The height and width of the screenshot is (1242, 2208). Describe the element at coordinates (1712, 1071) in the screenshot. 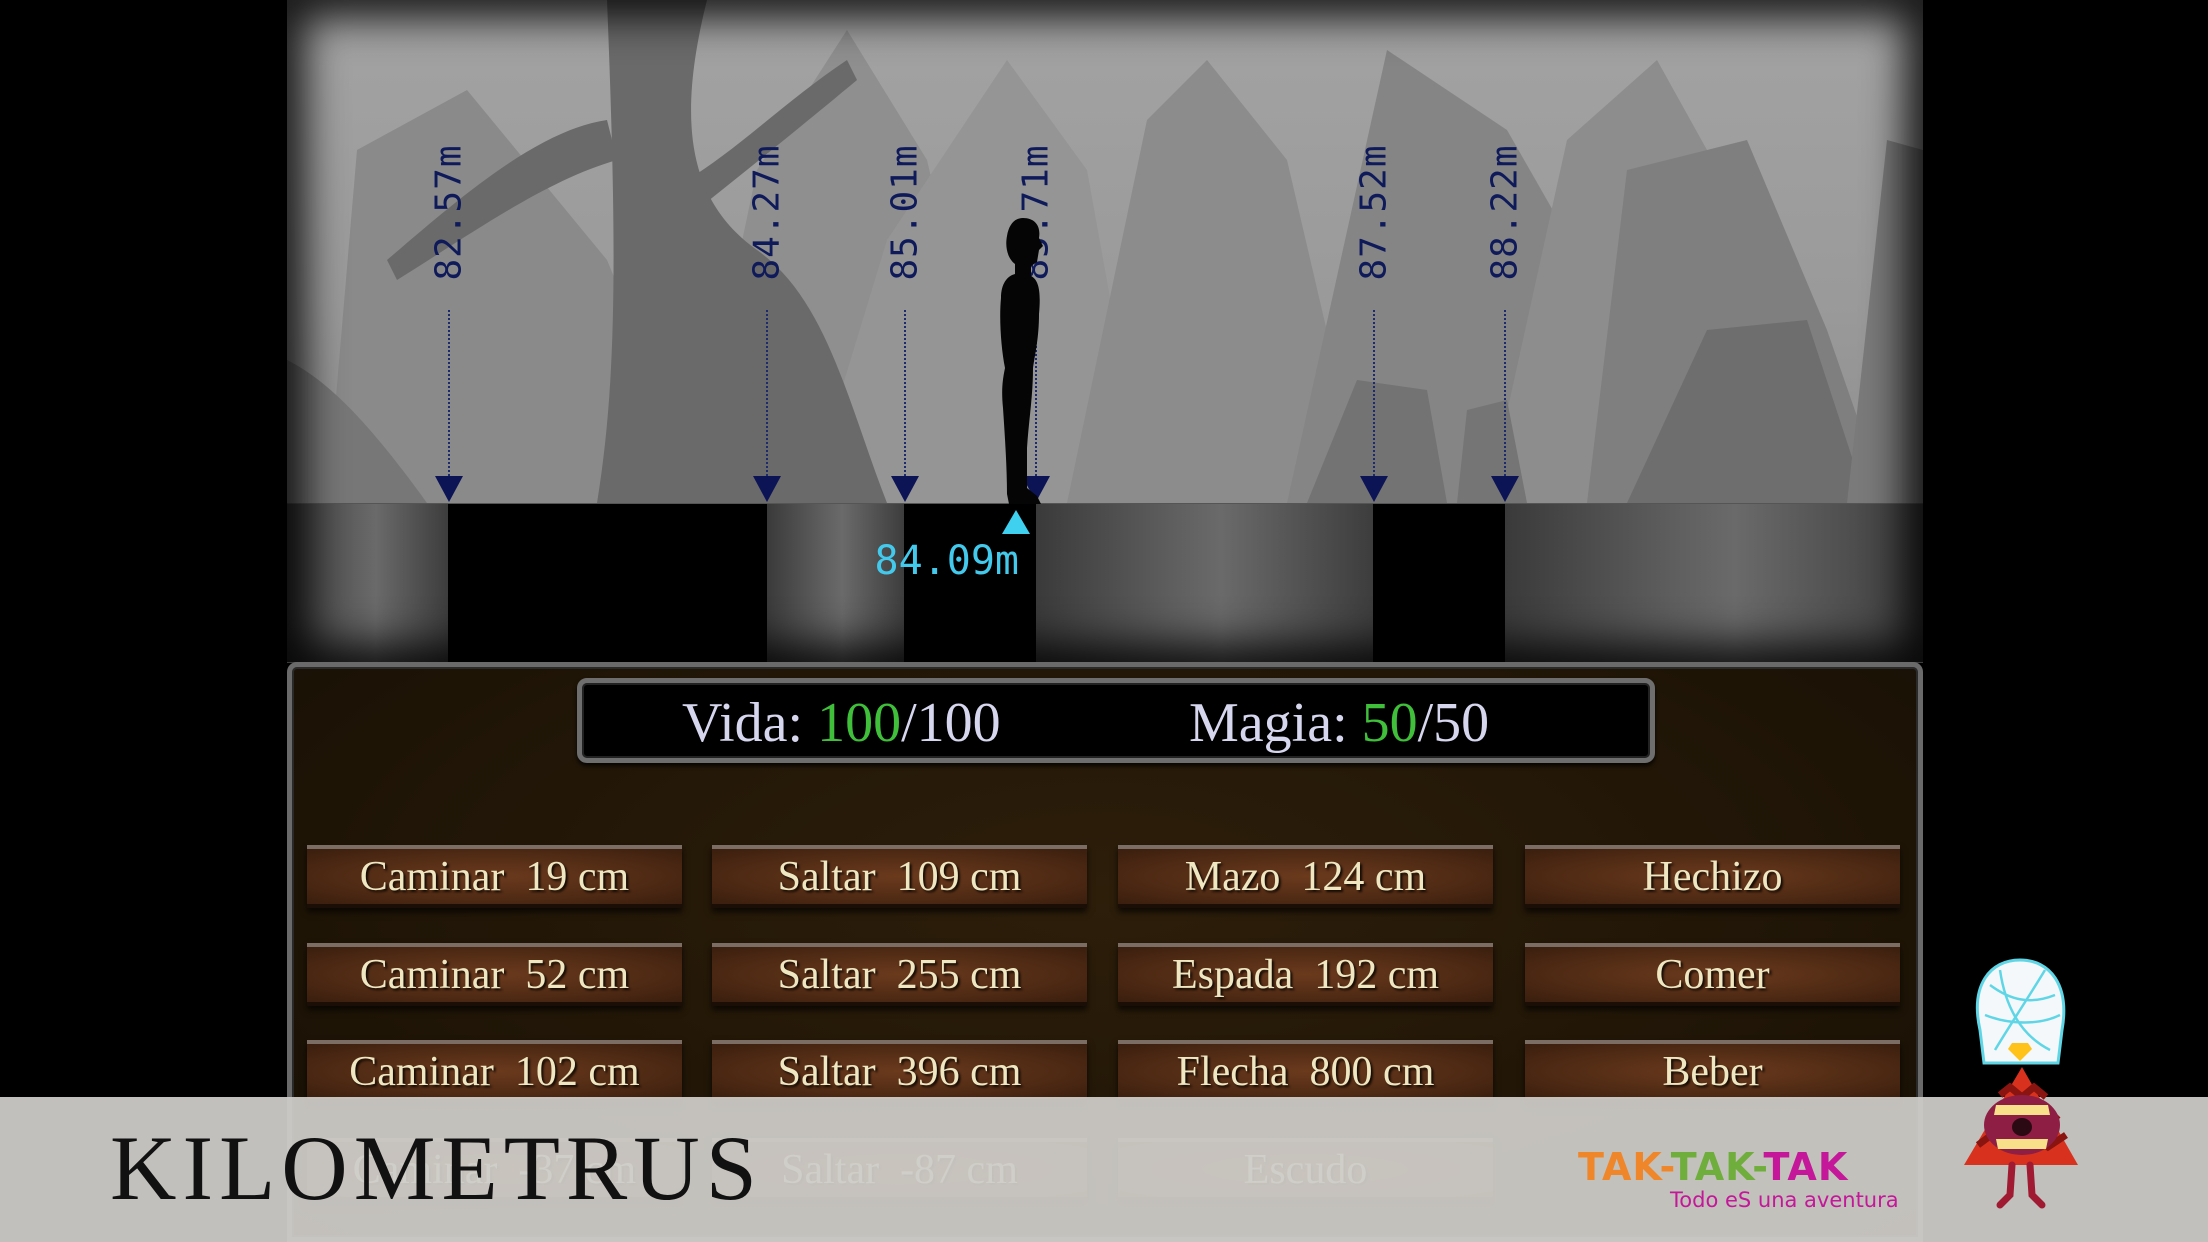

I see `action-button-beber: Beber` at that location.